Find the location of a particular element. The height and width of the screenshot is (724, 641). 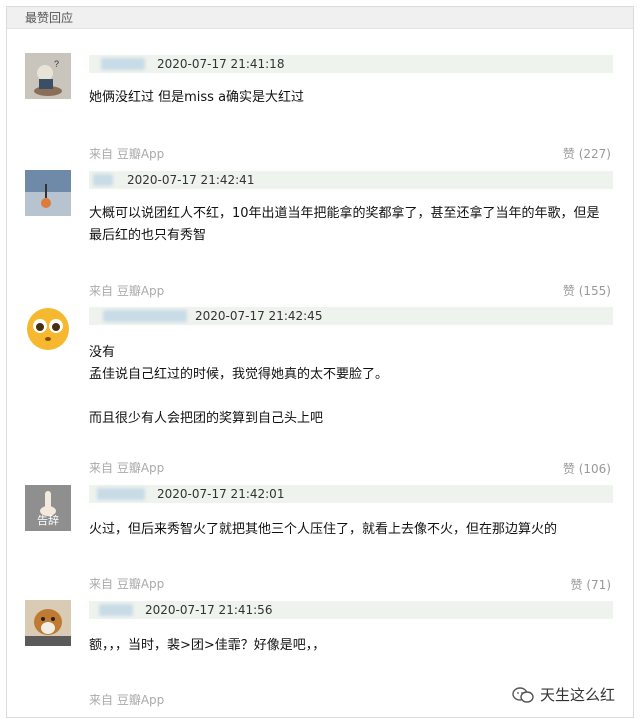

comment-text: 火过，但后来秀智火了就把其他三个人压住了，就看上去像不火，但在那边算火的 is located at coordinates (323, 529).